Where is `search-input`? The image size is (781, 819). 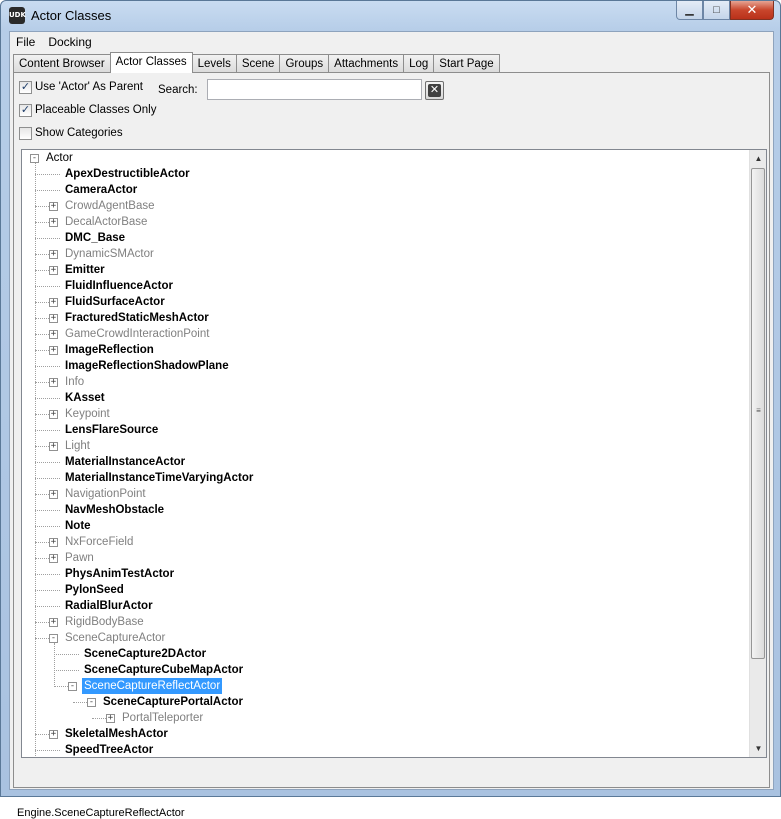
search-input is located at coordinates (314, 89).